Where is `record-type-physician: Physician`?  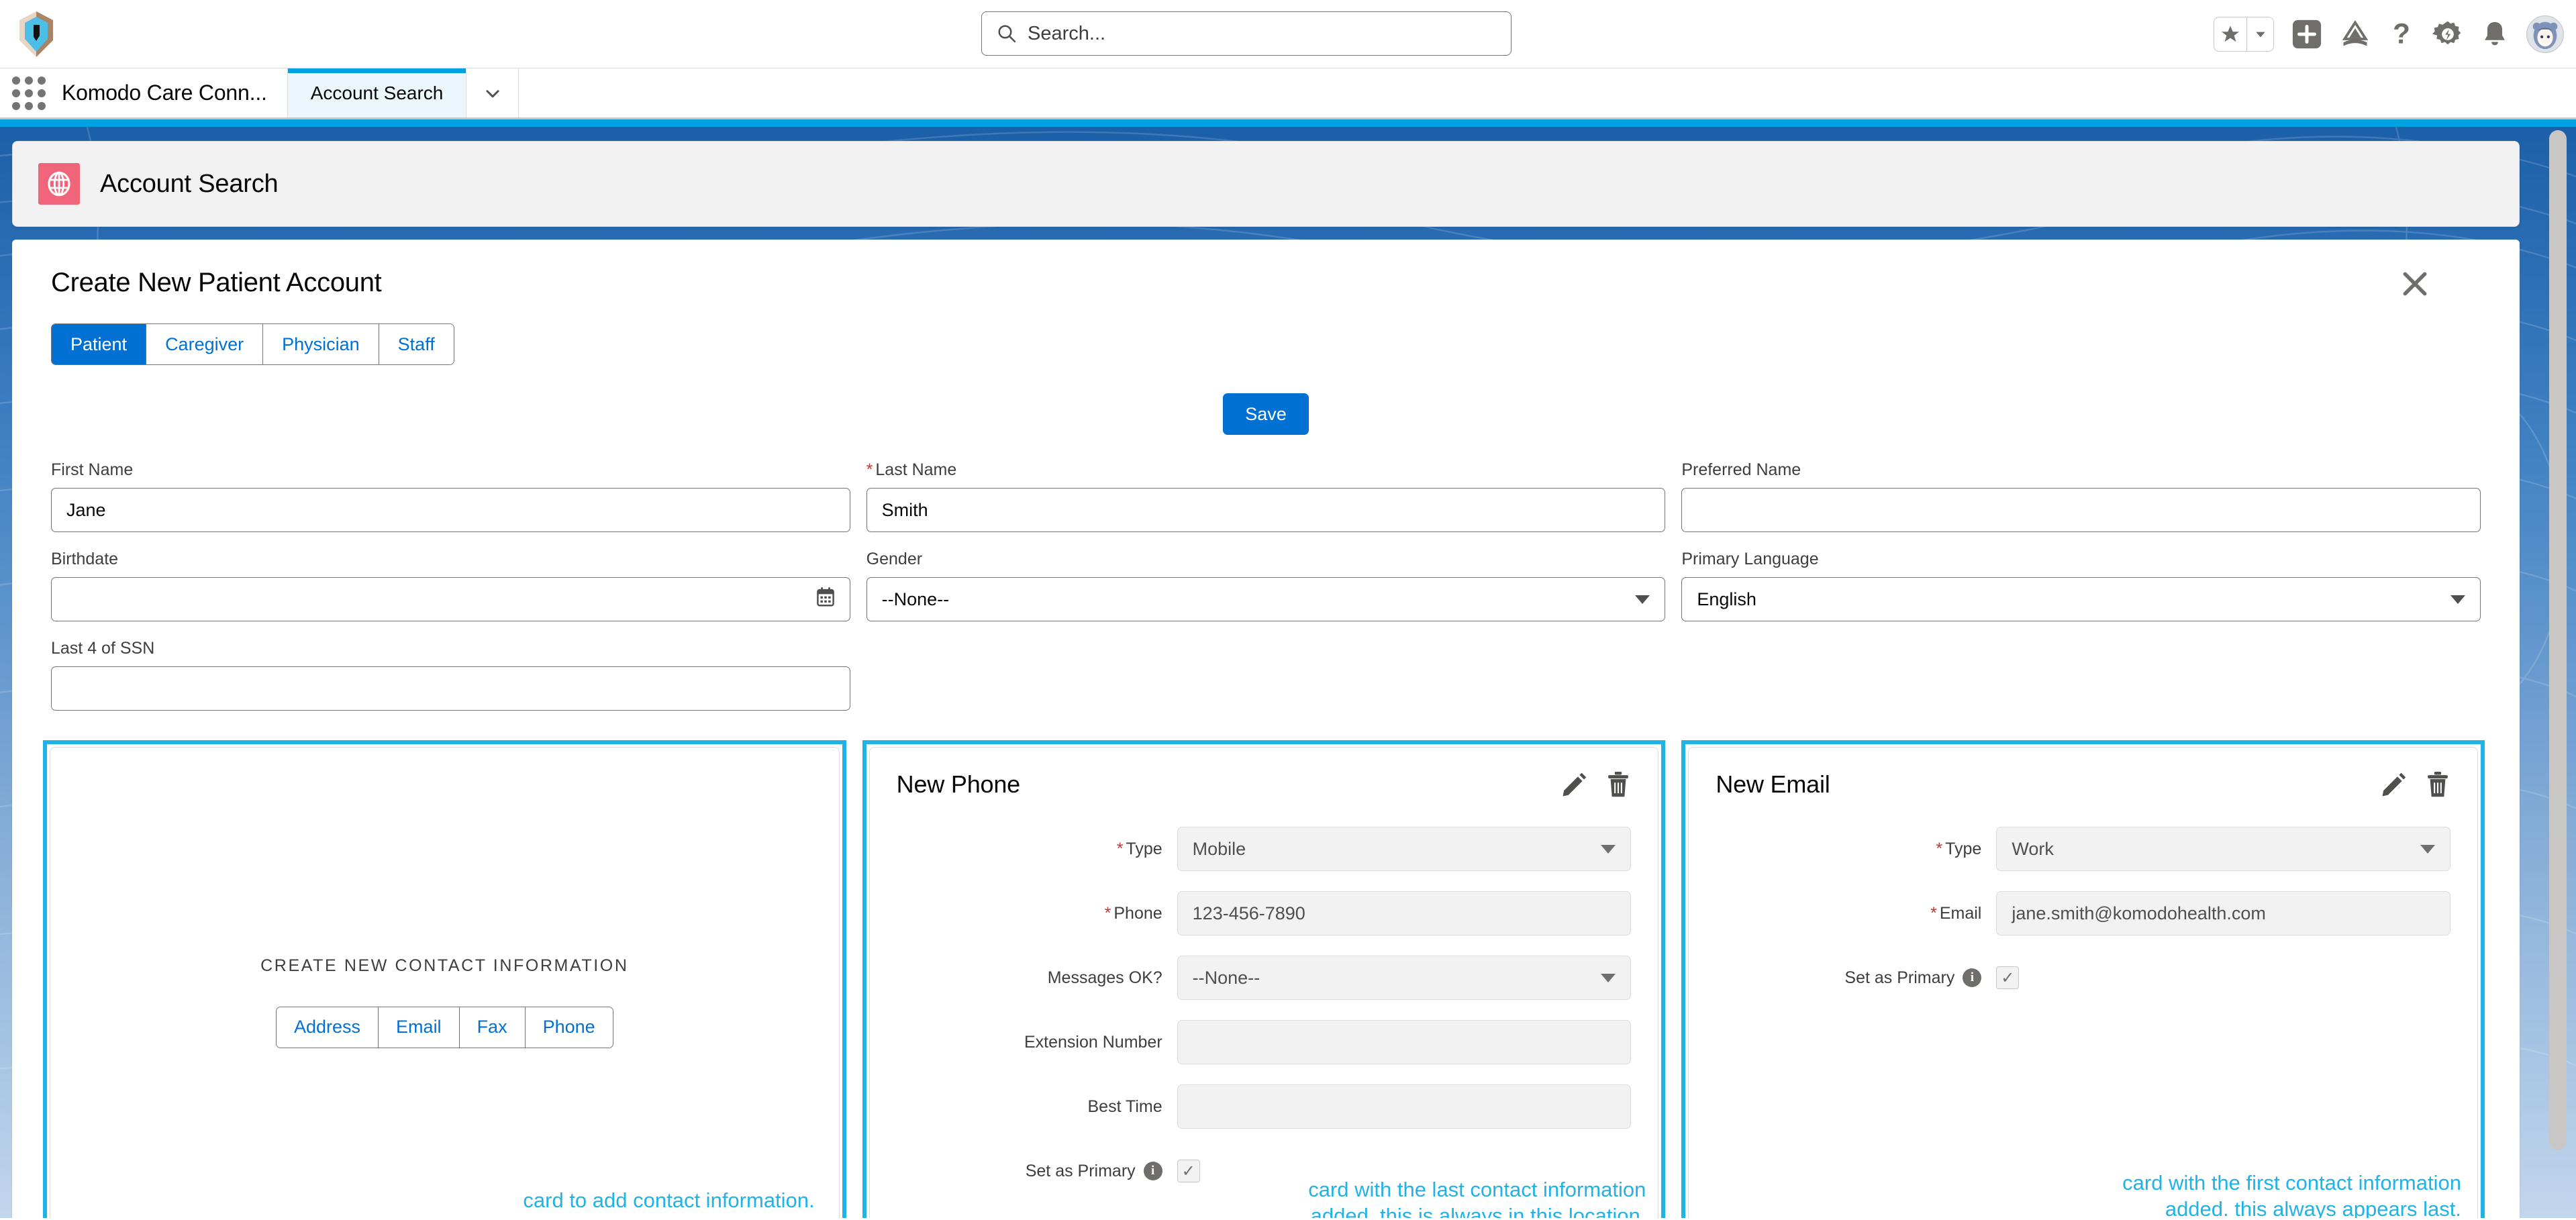 record-type-physician: Physician is located at coordinates (321, 344).